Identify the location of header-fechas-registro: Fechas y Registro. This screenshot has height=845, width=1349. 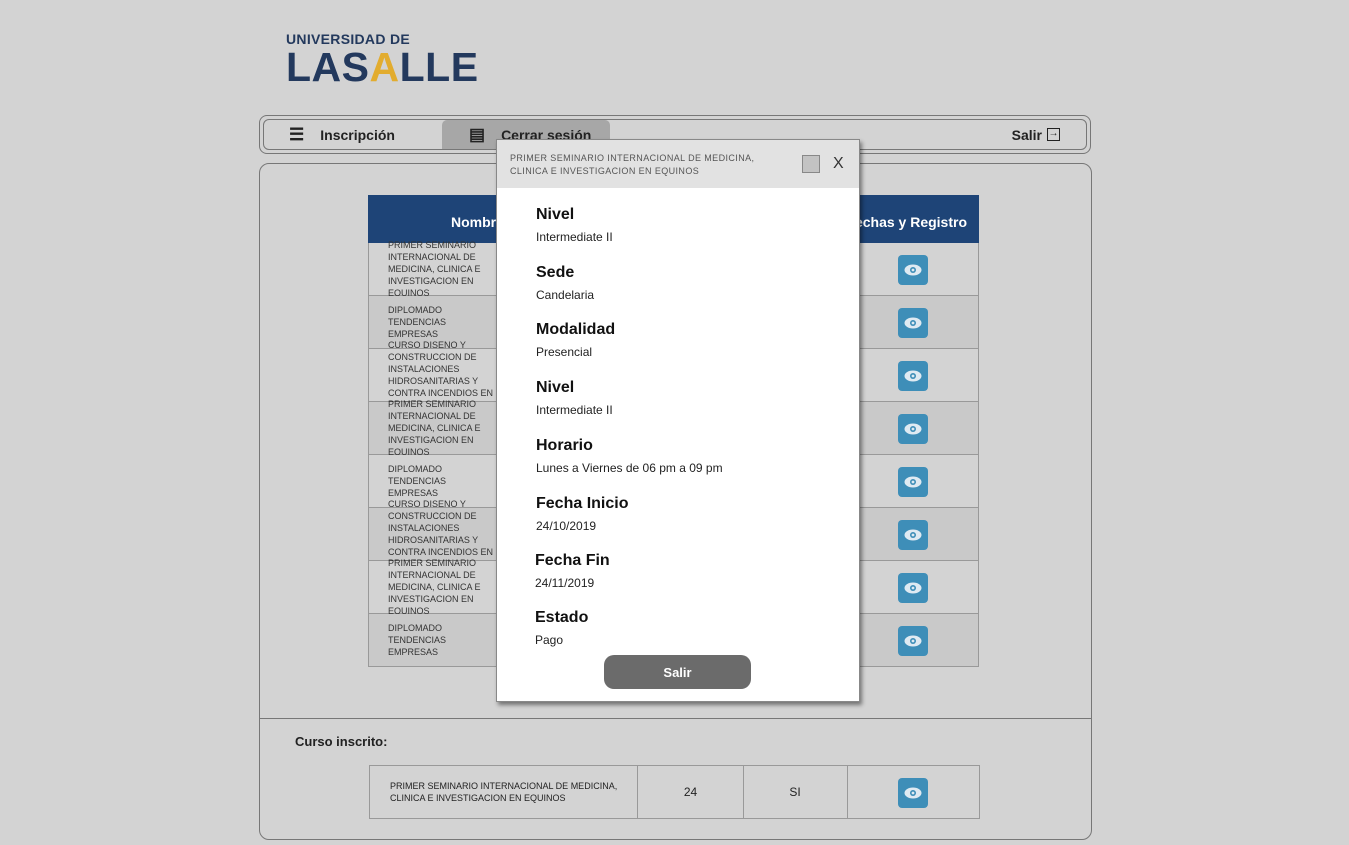
(906, 222).